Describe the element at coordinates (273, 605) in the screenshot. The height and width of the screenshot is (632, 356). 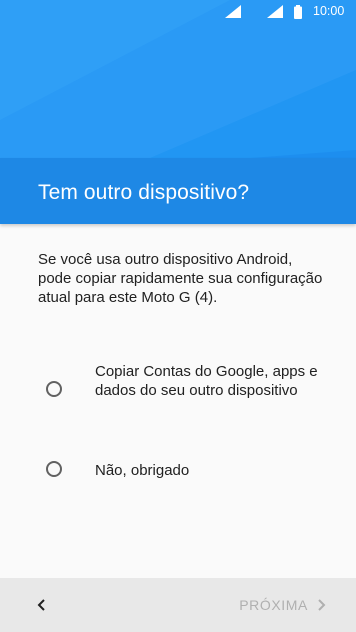
I see `next-button-label: PRÓXIMA` at that location.